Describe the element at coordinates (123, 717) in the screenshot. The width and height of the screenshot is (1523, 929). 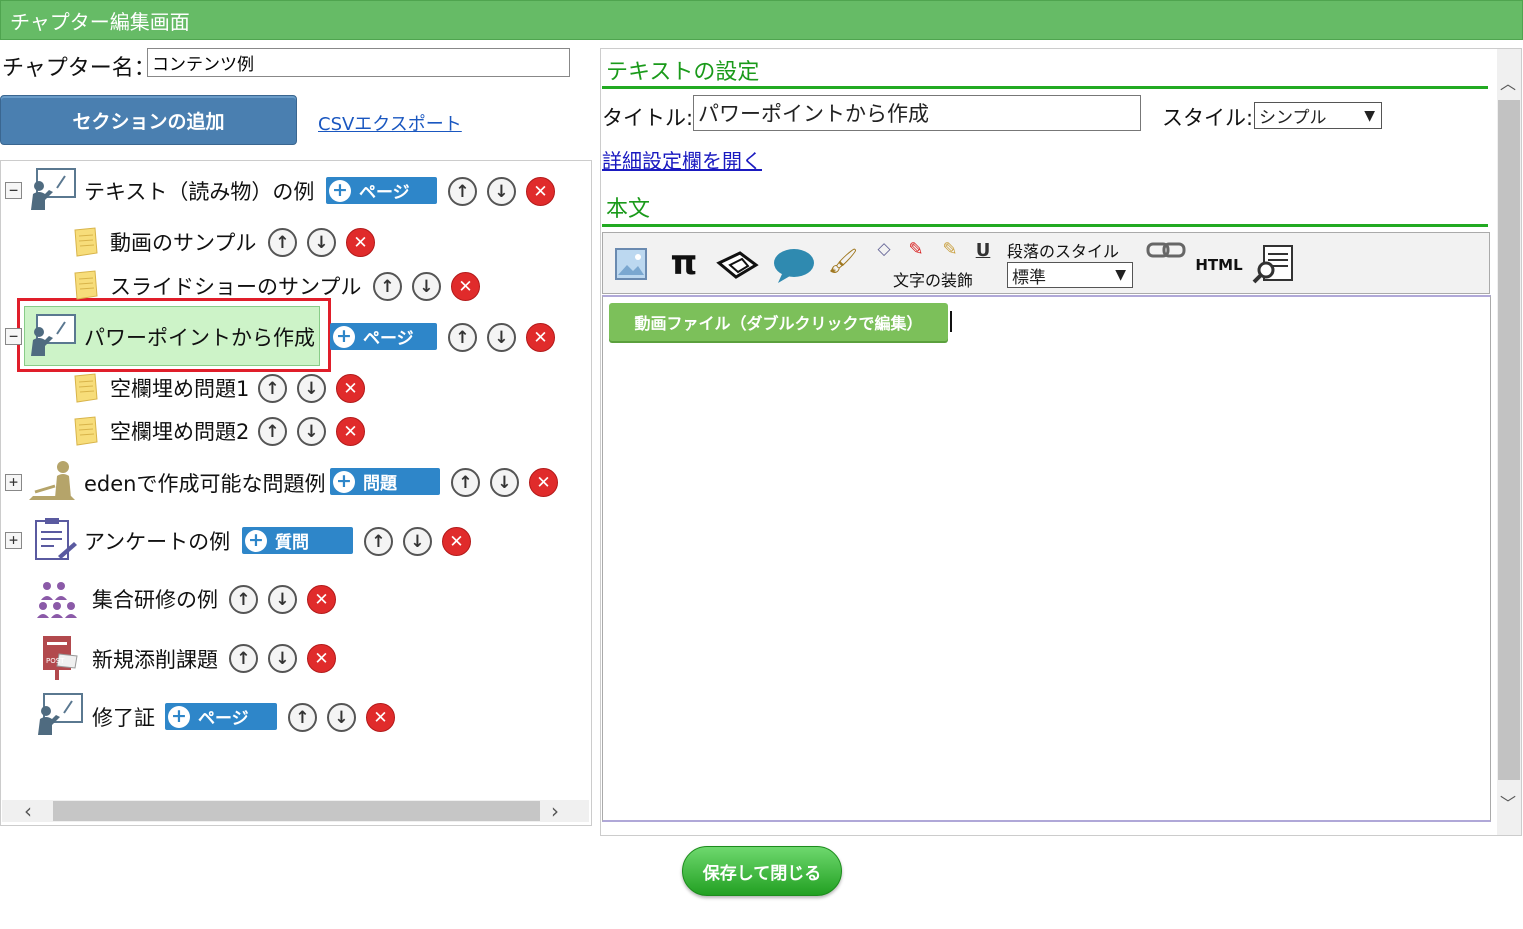
I see `section-title: 修了証` at that location.